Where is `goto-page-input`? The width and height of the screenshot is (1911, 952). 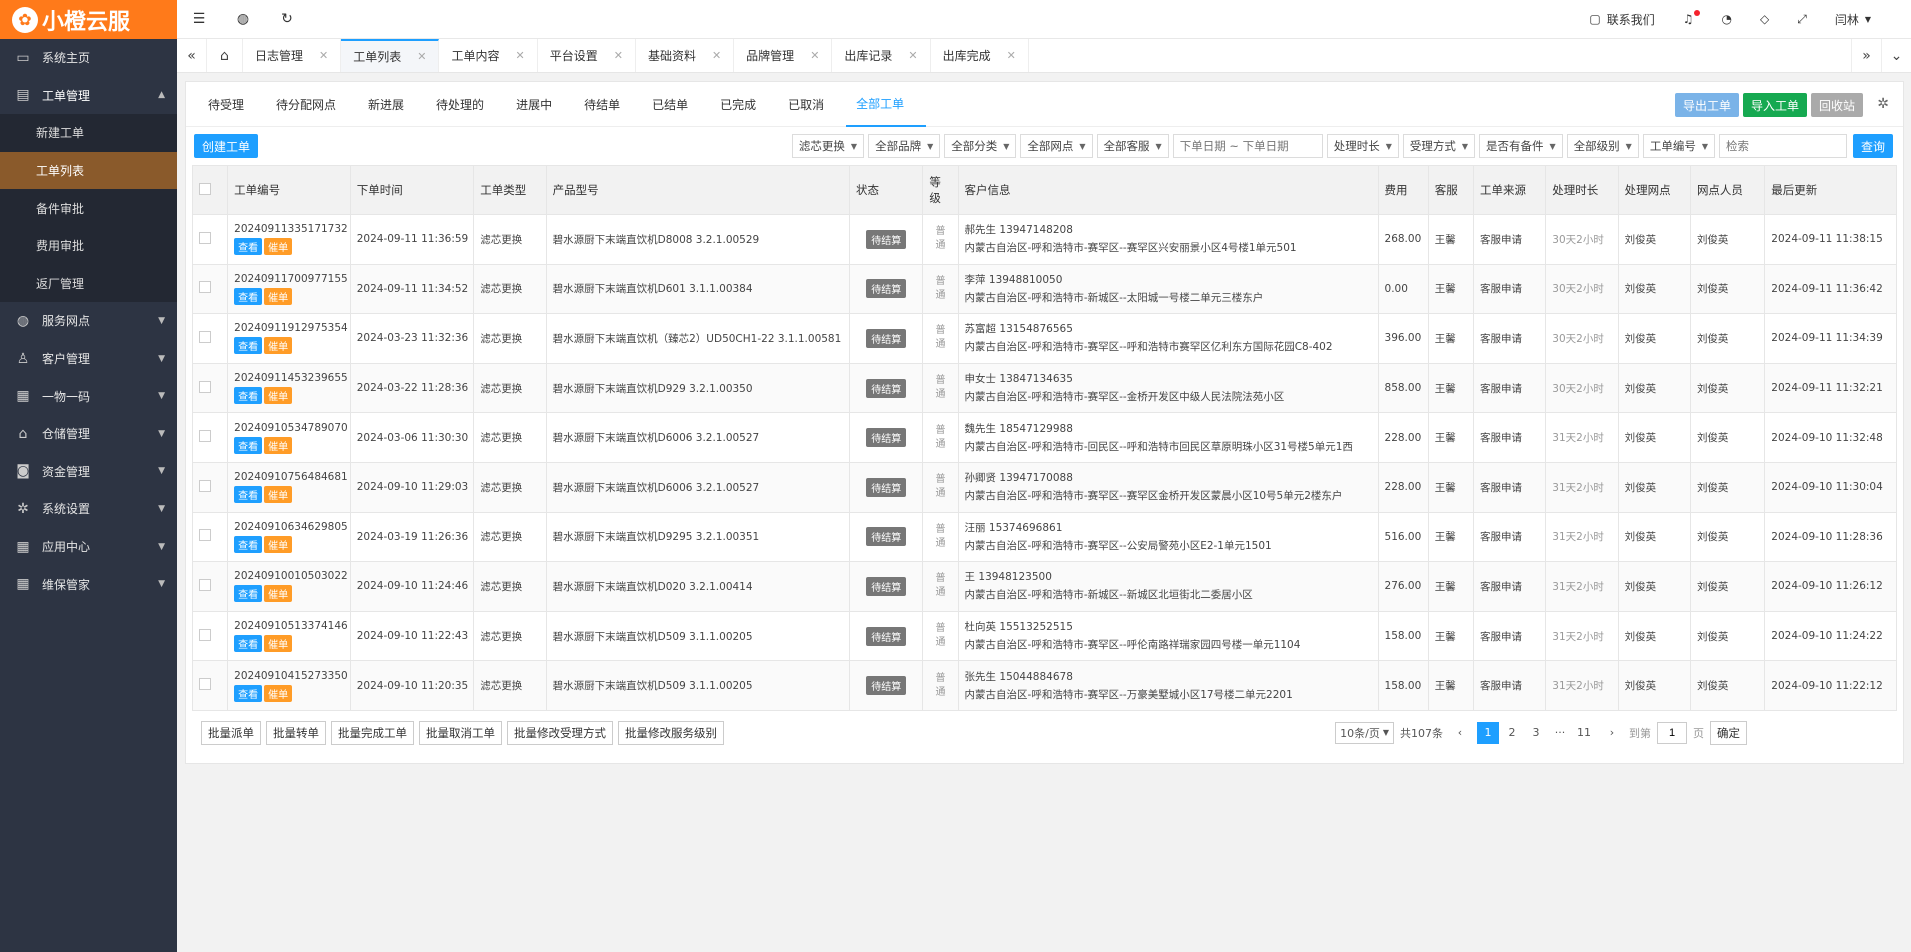
goto-page-input is located at coordinates (1672, 732).